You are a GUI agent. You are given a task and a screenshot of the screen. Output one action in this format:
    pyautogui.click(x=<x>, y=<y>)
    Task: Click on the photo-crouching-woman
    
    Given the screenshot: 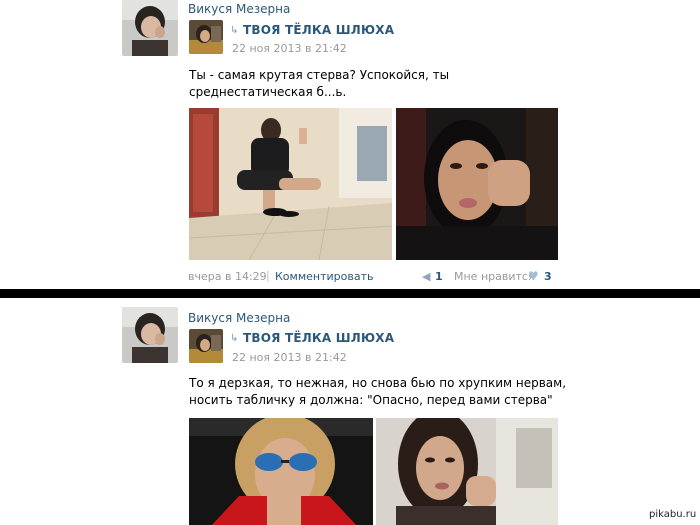 What is the action you would take?
    pyautogui.click(x=290, y=184)
    